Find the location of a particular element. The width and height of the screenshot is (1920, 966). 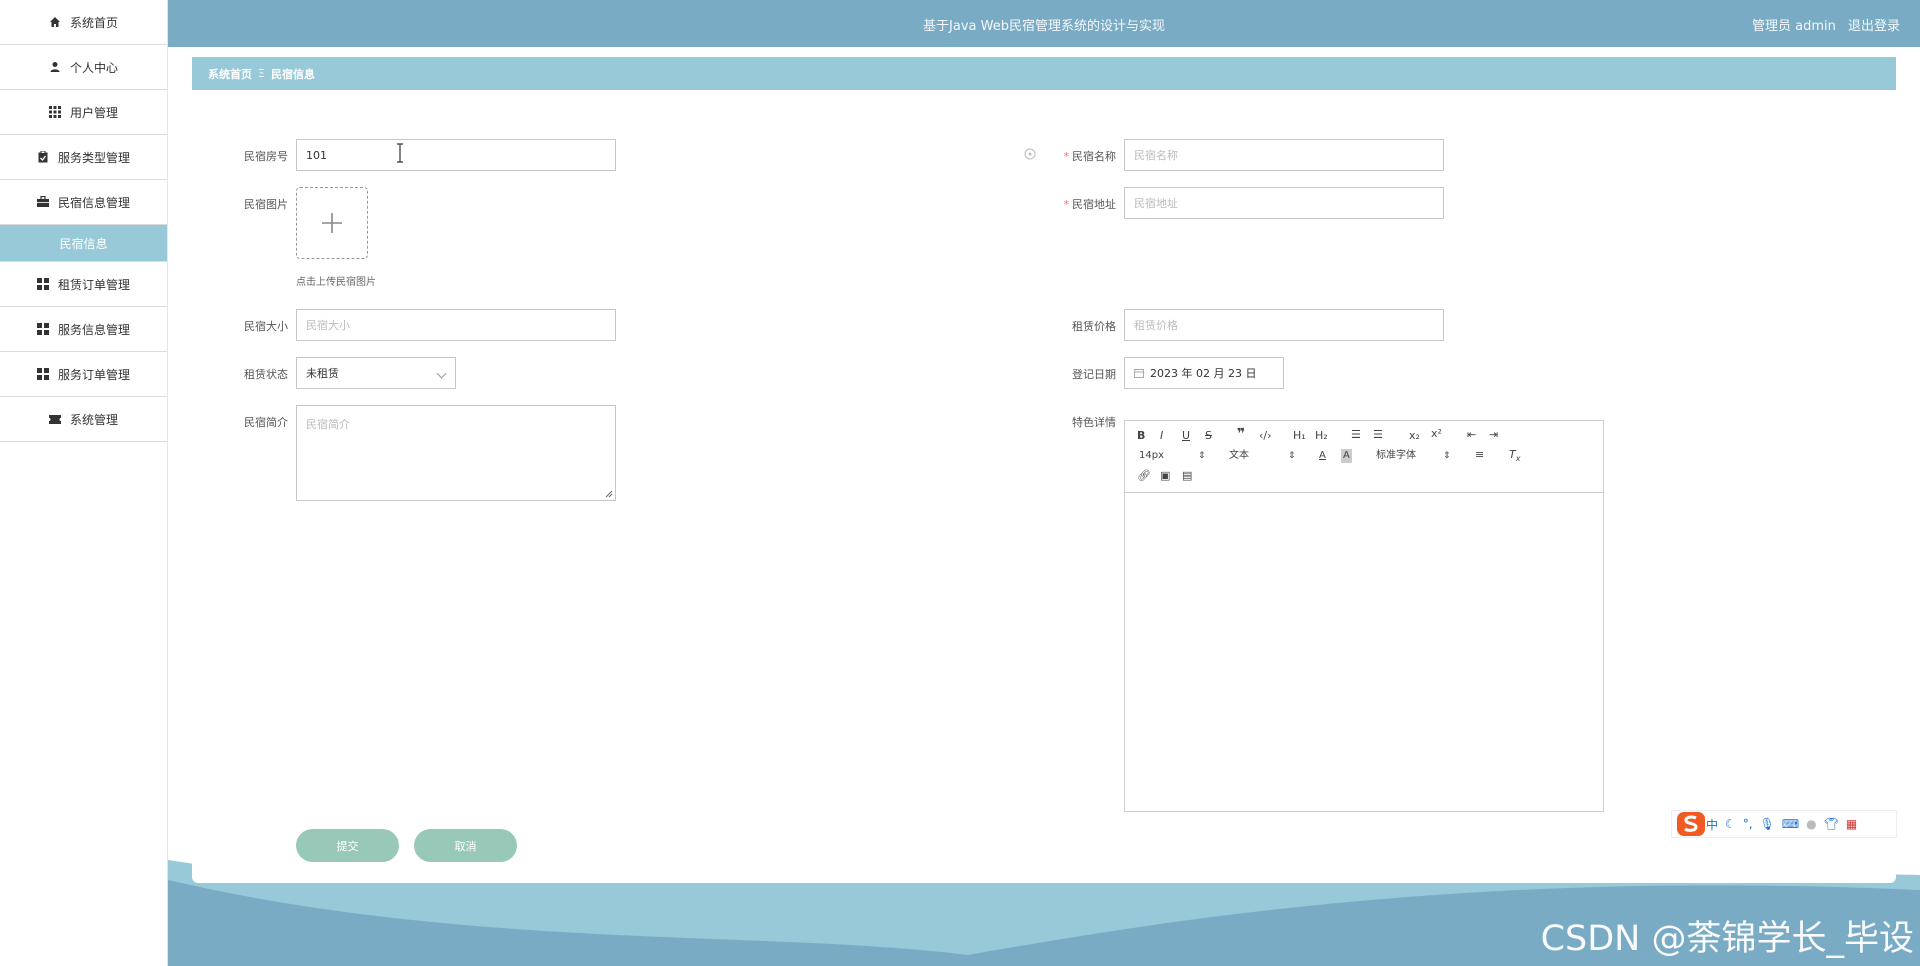

sidebar-item-label: 系统首页 is located at coordinates (93, 22).